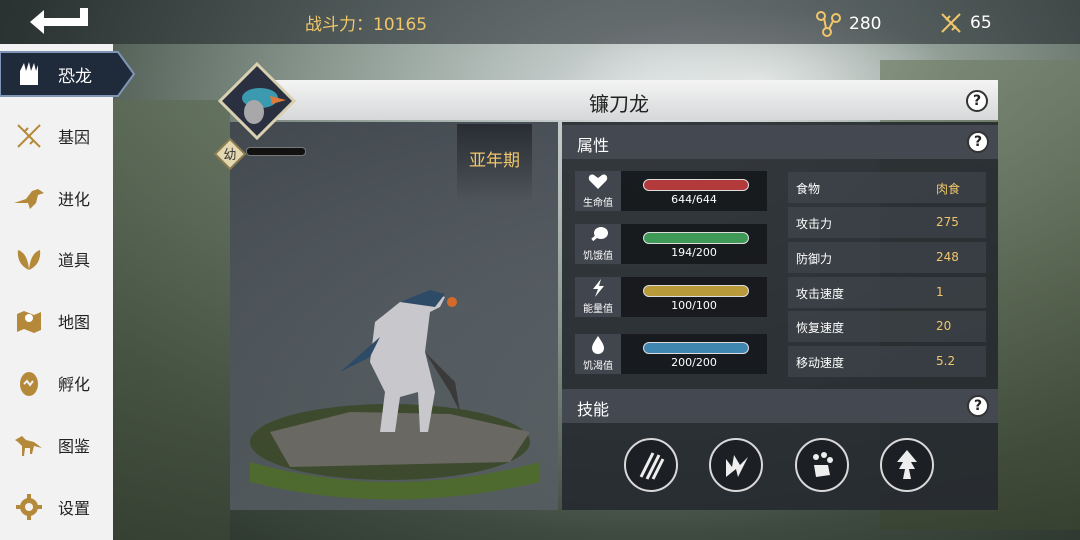  What do you see at coordinates (780, 142) in the screenshot?
I see `attributes-section-header: 属性 ?` at bounding box center [780, 142].